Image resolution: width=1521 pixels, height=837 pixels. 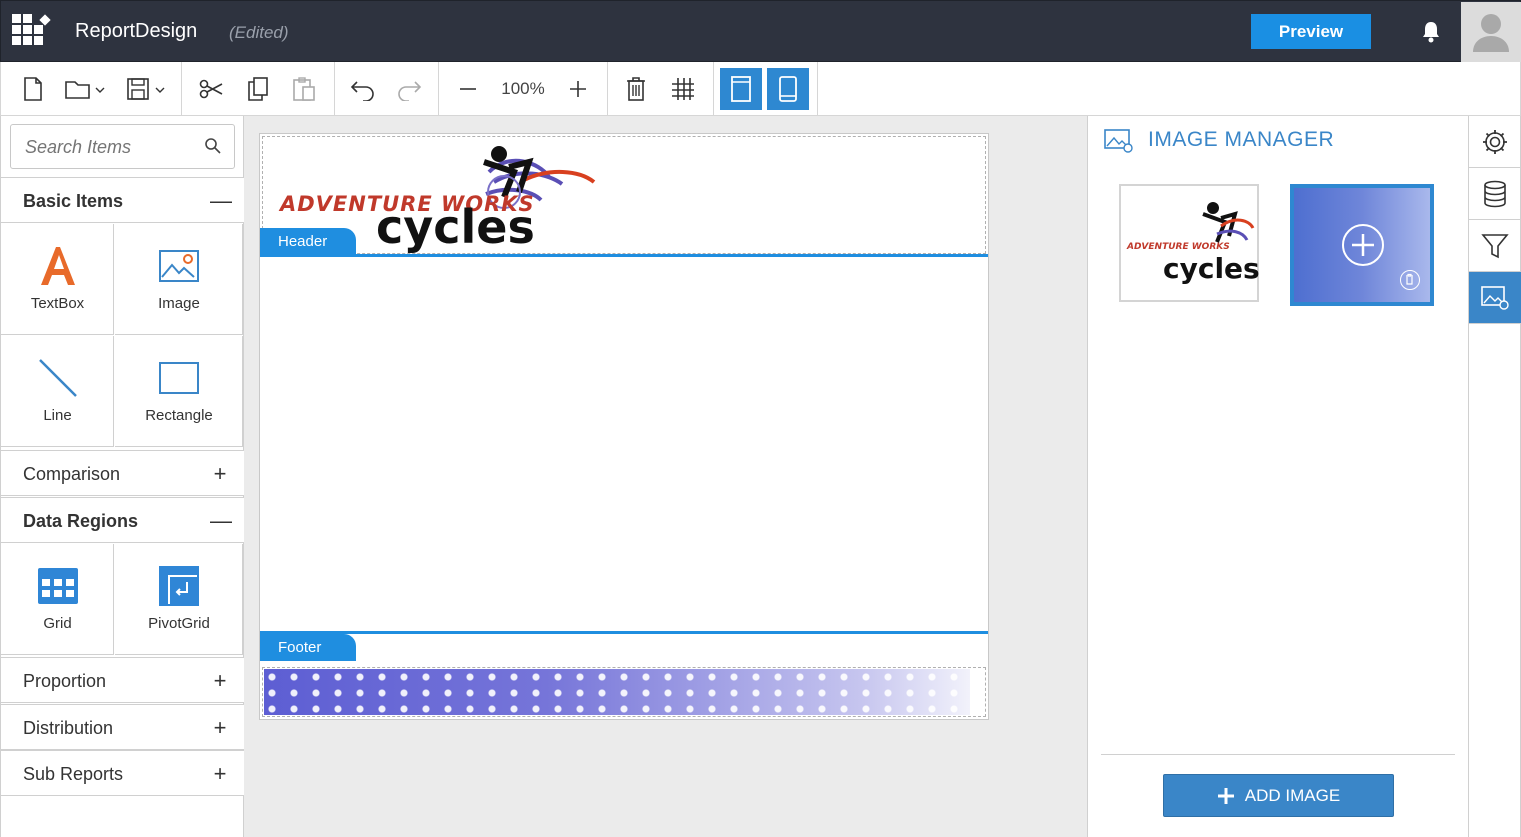 I want to click on properties-sidebar, so click(x=1494, y=476).